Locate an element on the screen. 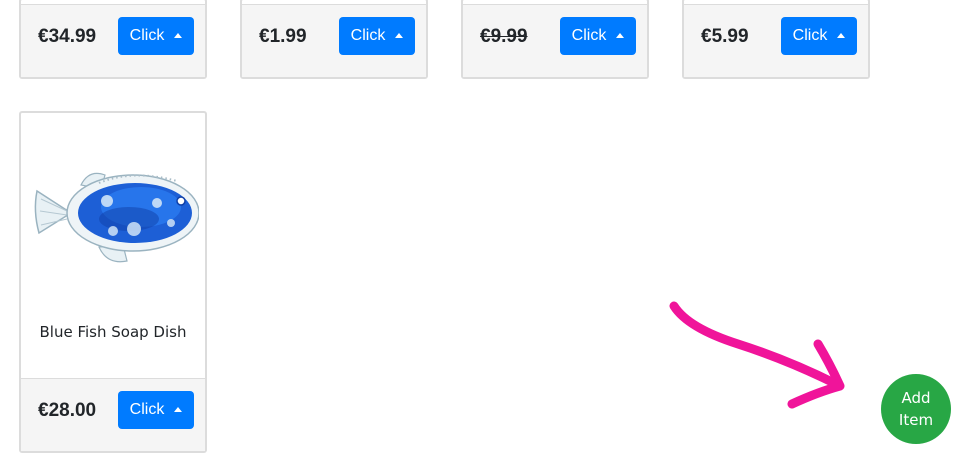  arrow-annotation-icon is located at coordinates (757, 355).